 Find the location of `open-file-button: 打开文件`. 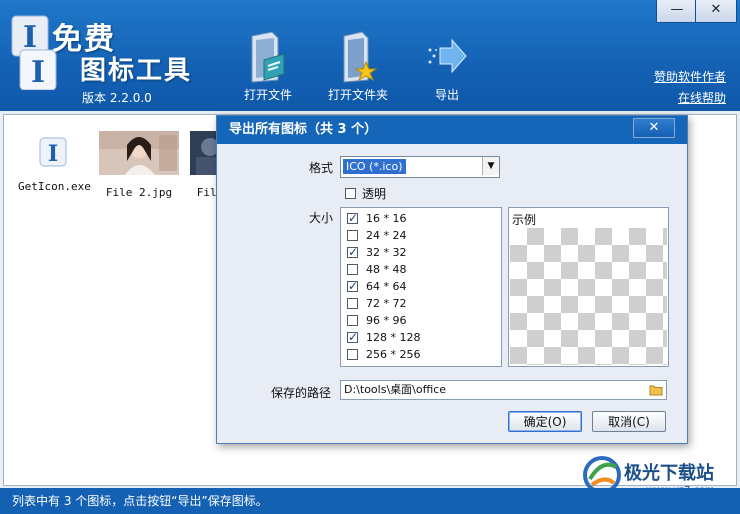

open-file-button: 打开文件 is located at coordinates (268, 66).